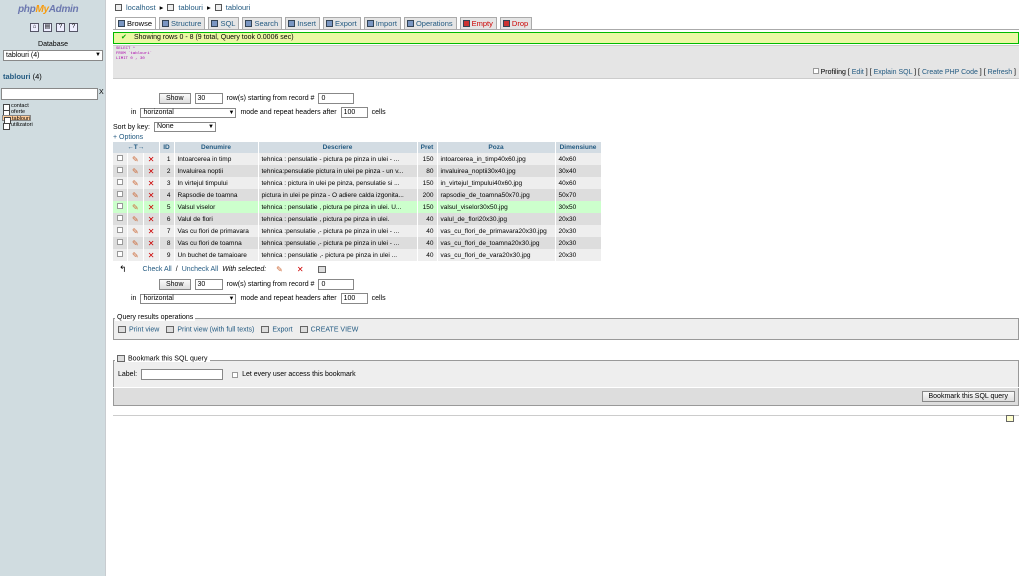 Image resolution: width=1023 pixels, height=576 pixels. Describe the element at coordinates (354, 112) in the screenshot. I see `repeat-headers-input: 100` at that location.